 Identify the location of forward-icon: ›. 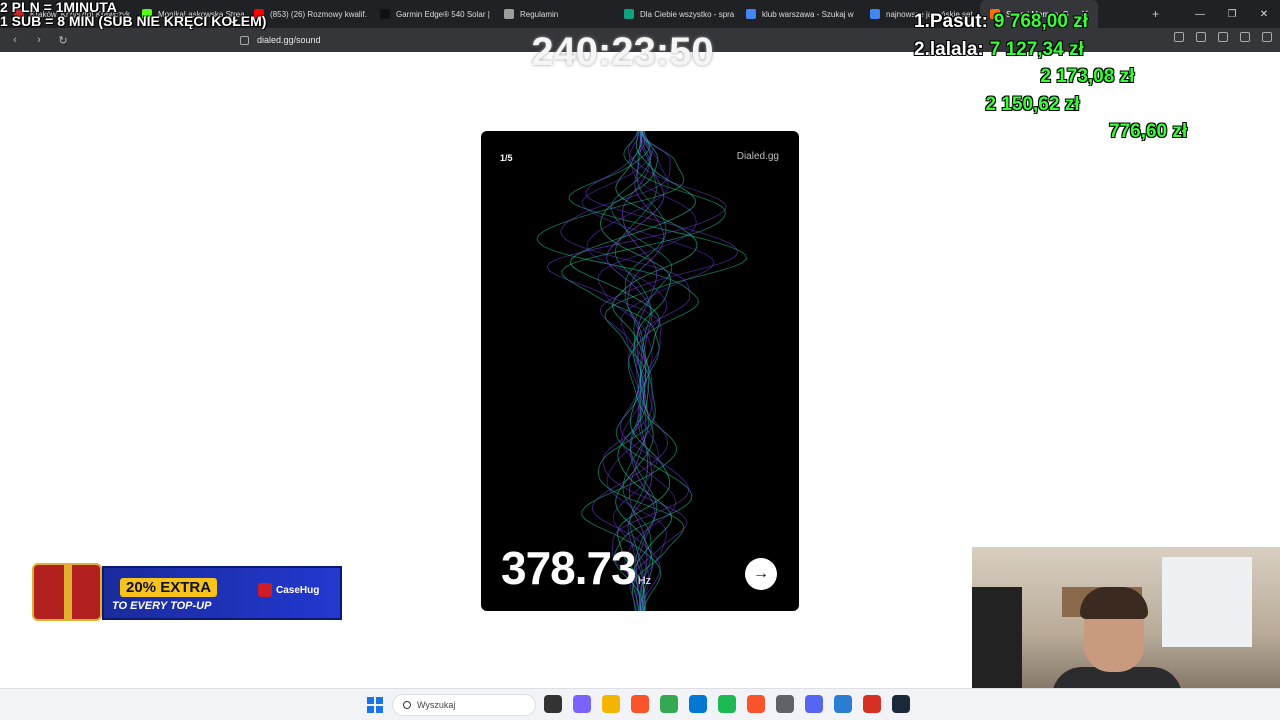
(39, 40).